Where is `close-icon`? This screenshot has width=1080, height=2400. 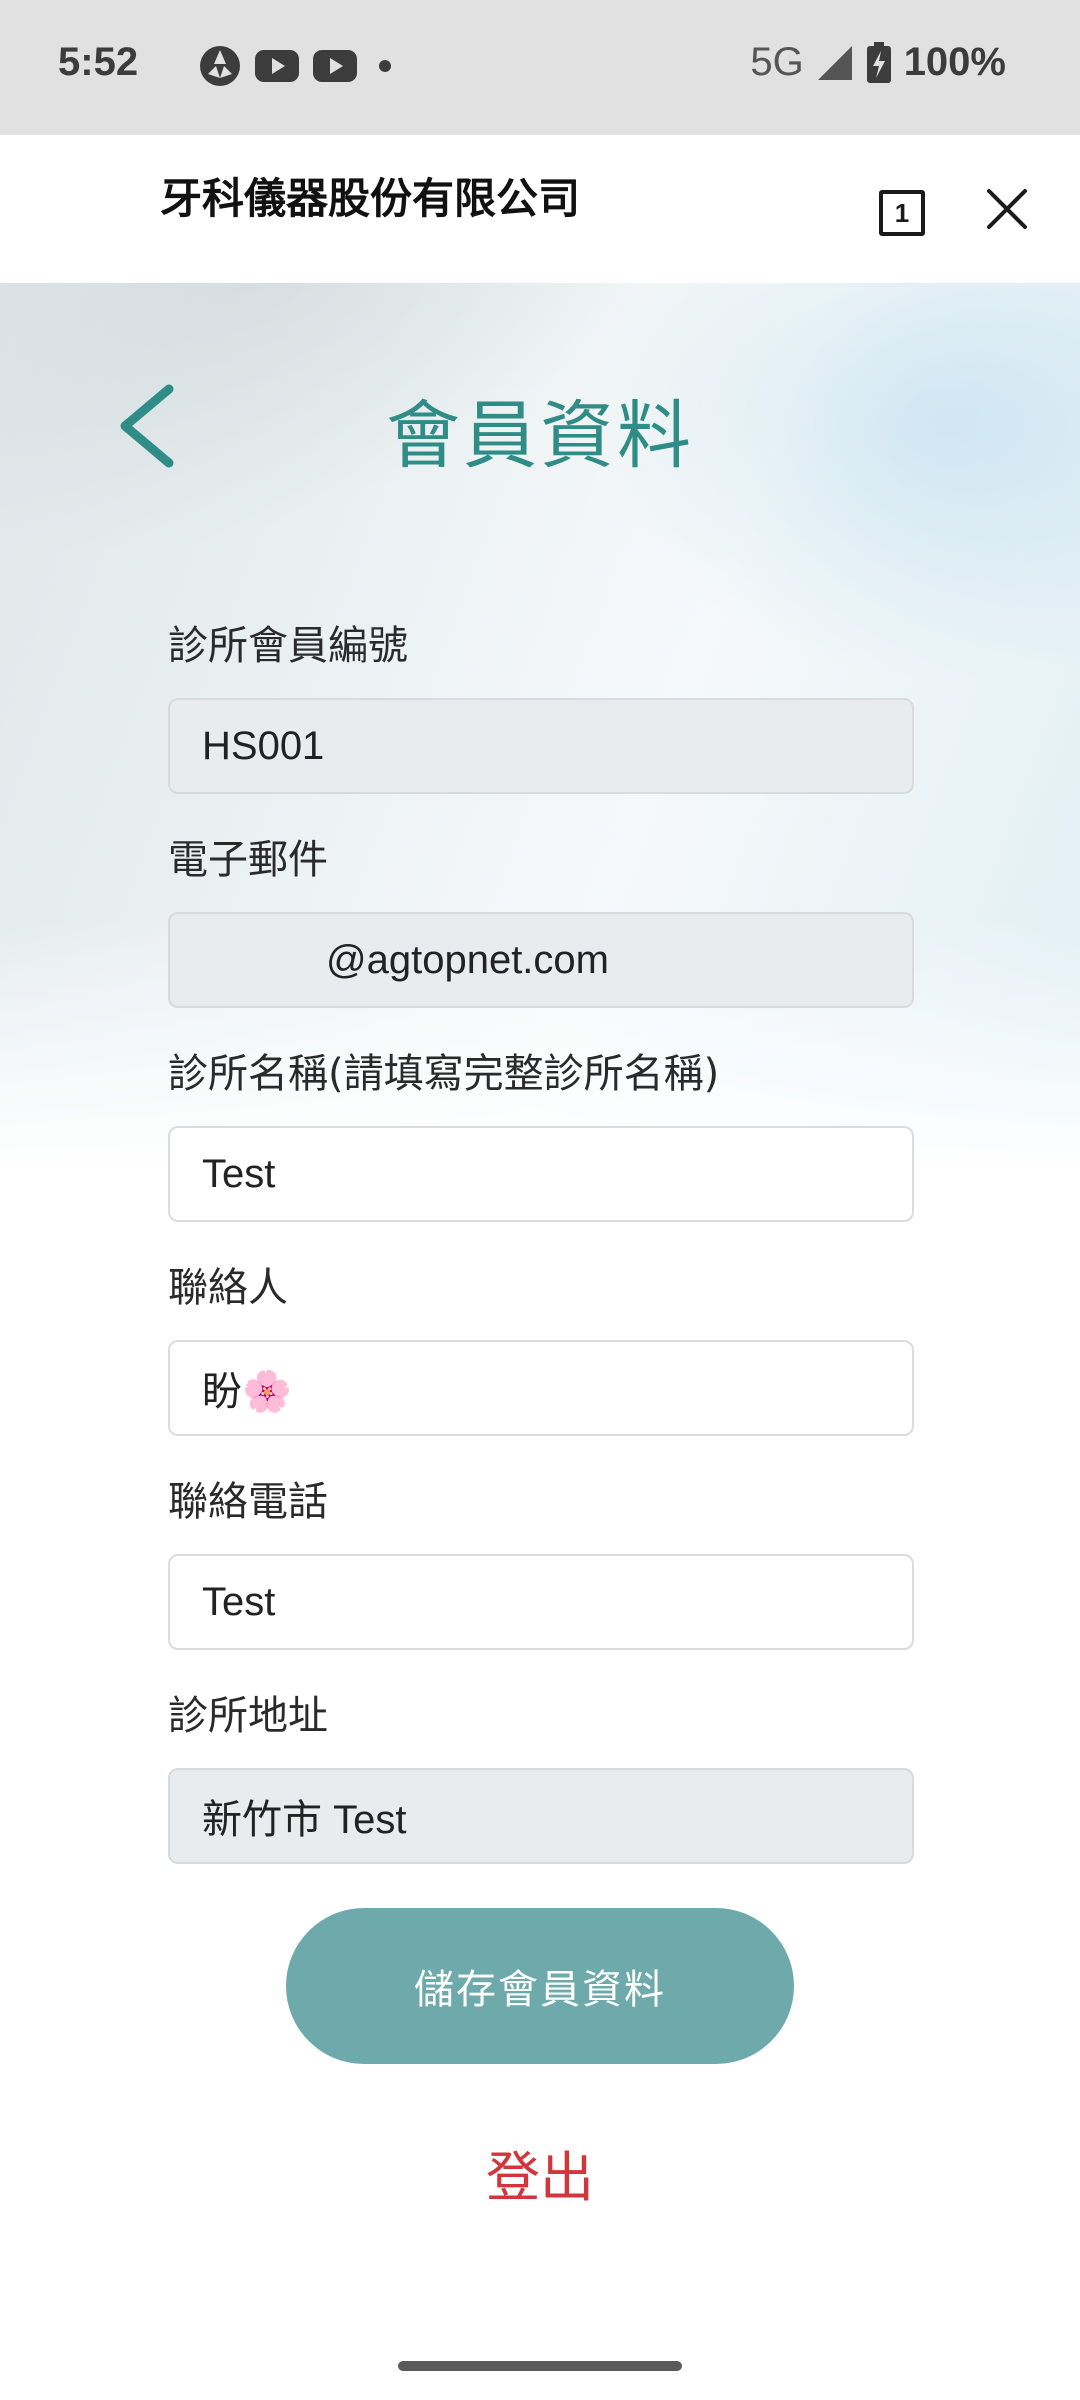 close-icon is located at coordinates (1007, 209).